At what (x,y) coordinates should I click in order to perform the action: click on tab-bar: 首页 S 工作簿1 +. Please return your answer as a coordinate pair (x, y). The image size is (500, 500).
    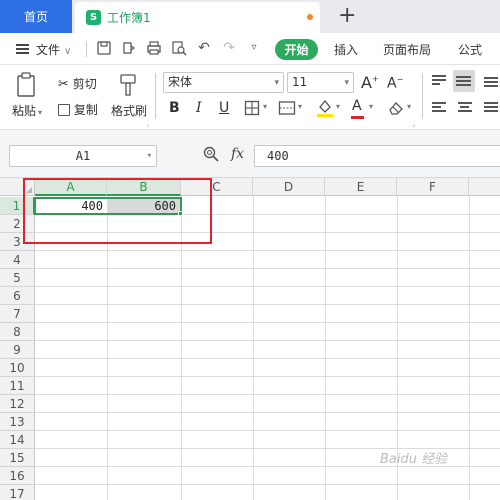
    Looking at the image, I should click on (250, 16).